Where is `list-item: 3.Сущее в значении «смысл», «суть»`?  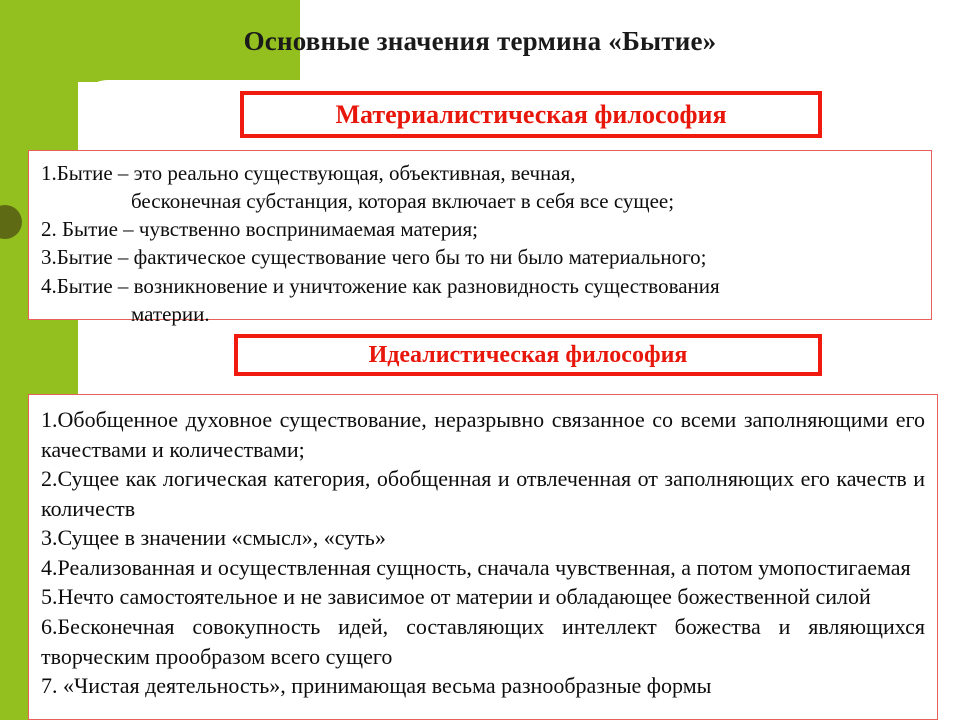
list-item: 3.Сущее в значении «смысл», «суть» is located at coordinates (213, 538).